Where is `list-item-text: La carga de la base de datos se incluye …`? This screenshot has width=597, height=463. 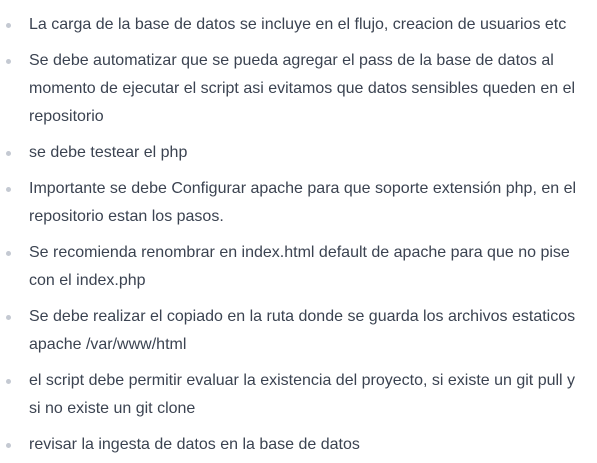
list-item-text: La carga de la base de datos se incluye … is located at coordinates (298, 24).